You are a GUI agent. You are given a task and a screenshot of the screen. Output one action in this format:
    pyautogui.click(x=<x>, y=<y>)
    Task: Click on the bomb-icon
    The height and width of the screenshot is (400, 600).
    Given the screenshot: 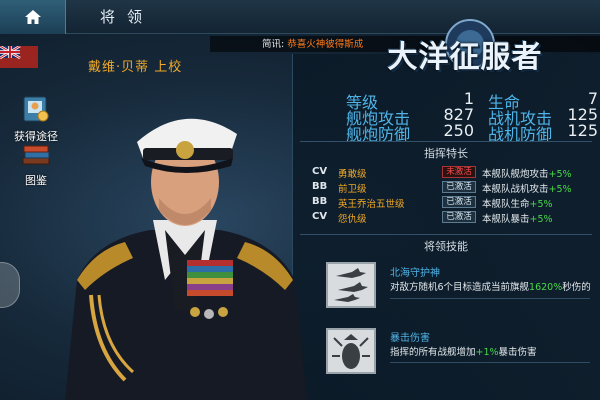 What is the action you would take?
    pyautogui.click(x=351, y=351)
    